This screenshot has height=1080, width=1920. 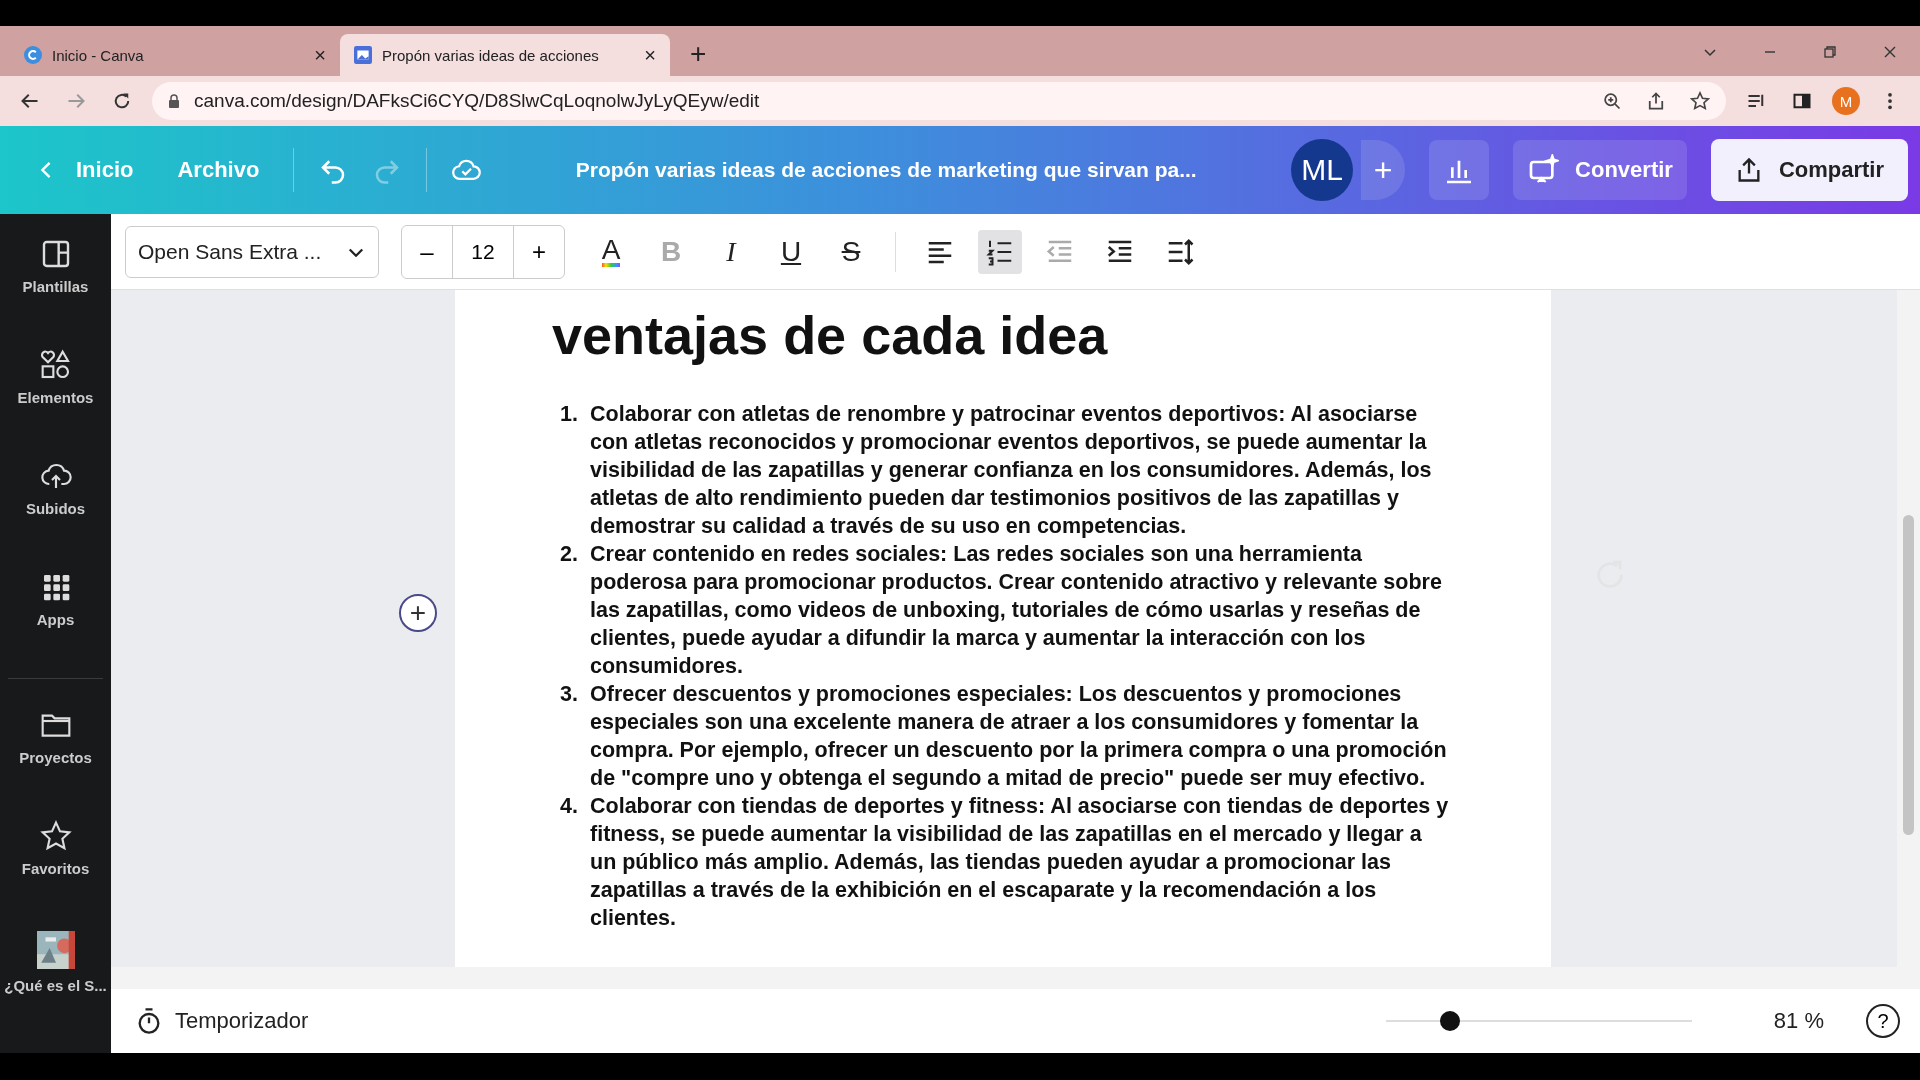 I want to click on browser-tab: Propón varias ideas de acciones ×, so click(x=505, y=55).